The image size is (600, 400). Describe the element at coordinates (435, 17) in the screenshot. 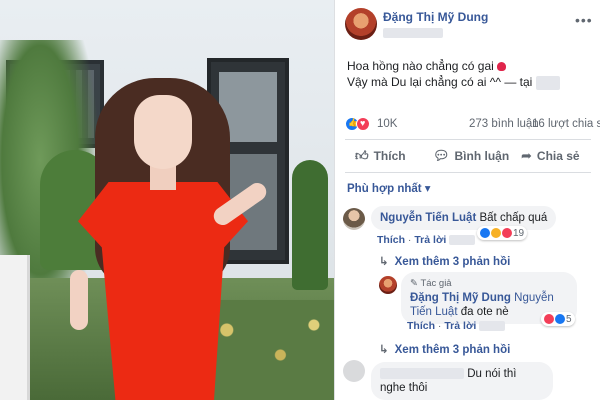

I see `author-name: Đặng Thị Mỹ Dung` at that location.